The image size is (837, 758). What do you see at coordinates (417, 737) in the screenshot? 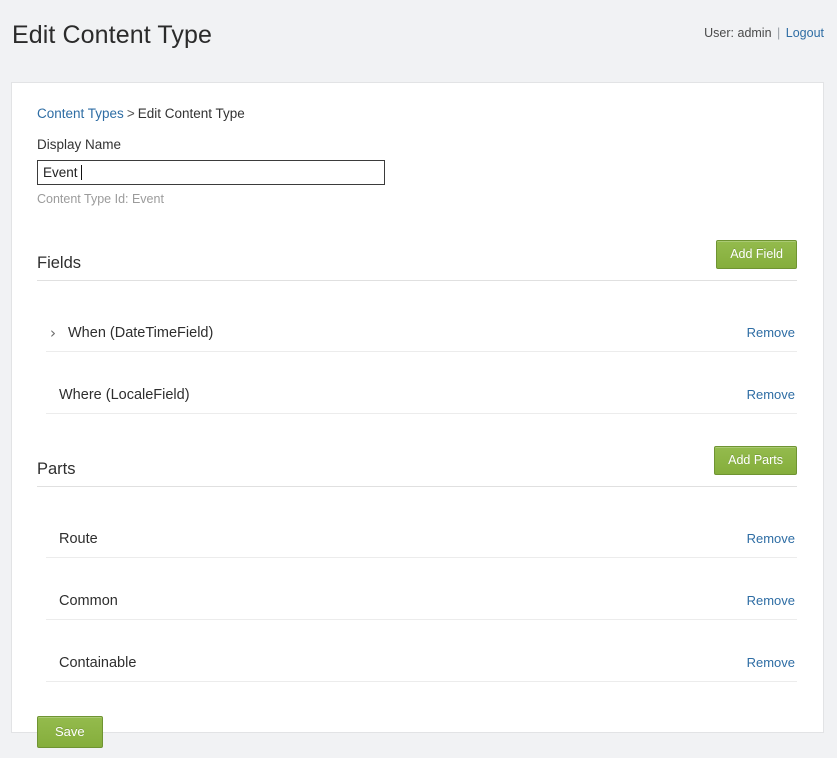
I see `form-actions: Save` at bounding box center [417, 737].